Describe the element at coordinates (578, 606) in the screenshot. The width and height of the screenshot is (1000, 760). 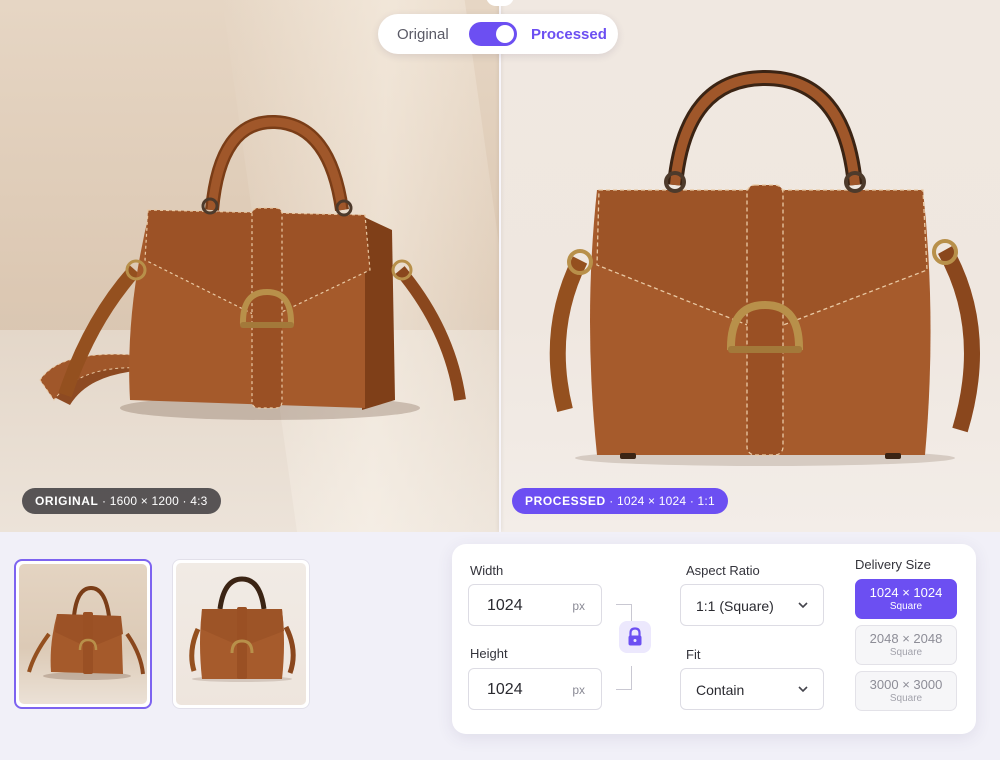
I see `width-unit: px` at that location.